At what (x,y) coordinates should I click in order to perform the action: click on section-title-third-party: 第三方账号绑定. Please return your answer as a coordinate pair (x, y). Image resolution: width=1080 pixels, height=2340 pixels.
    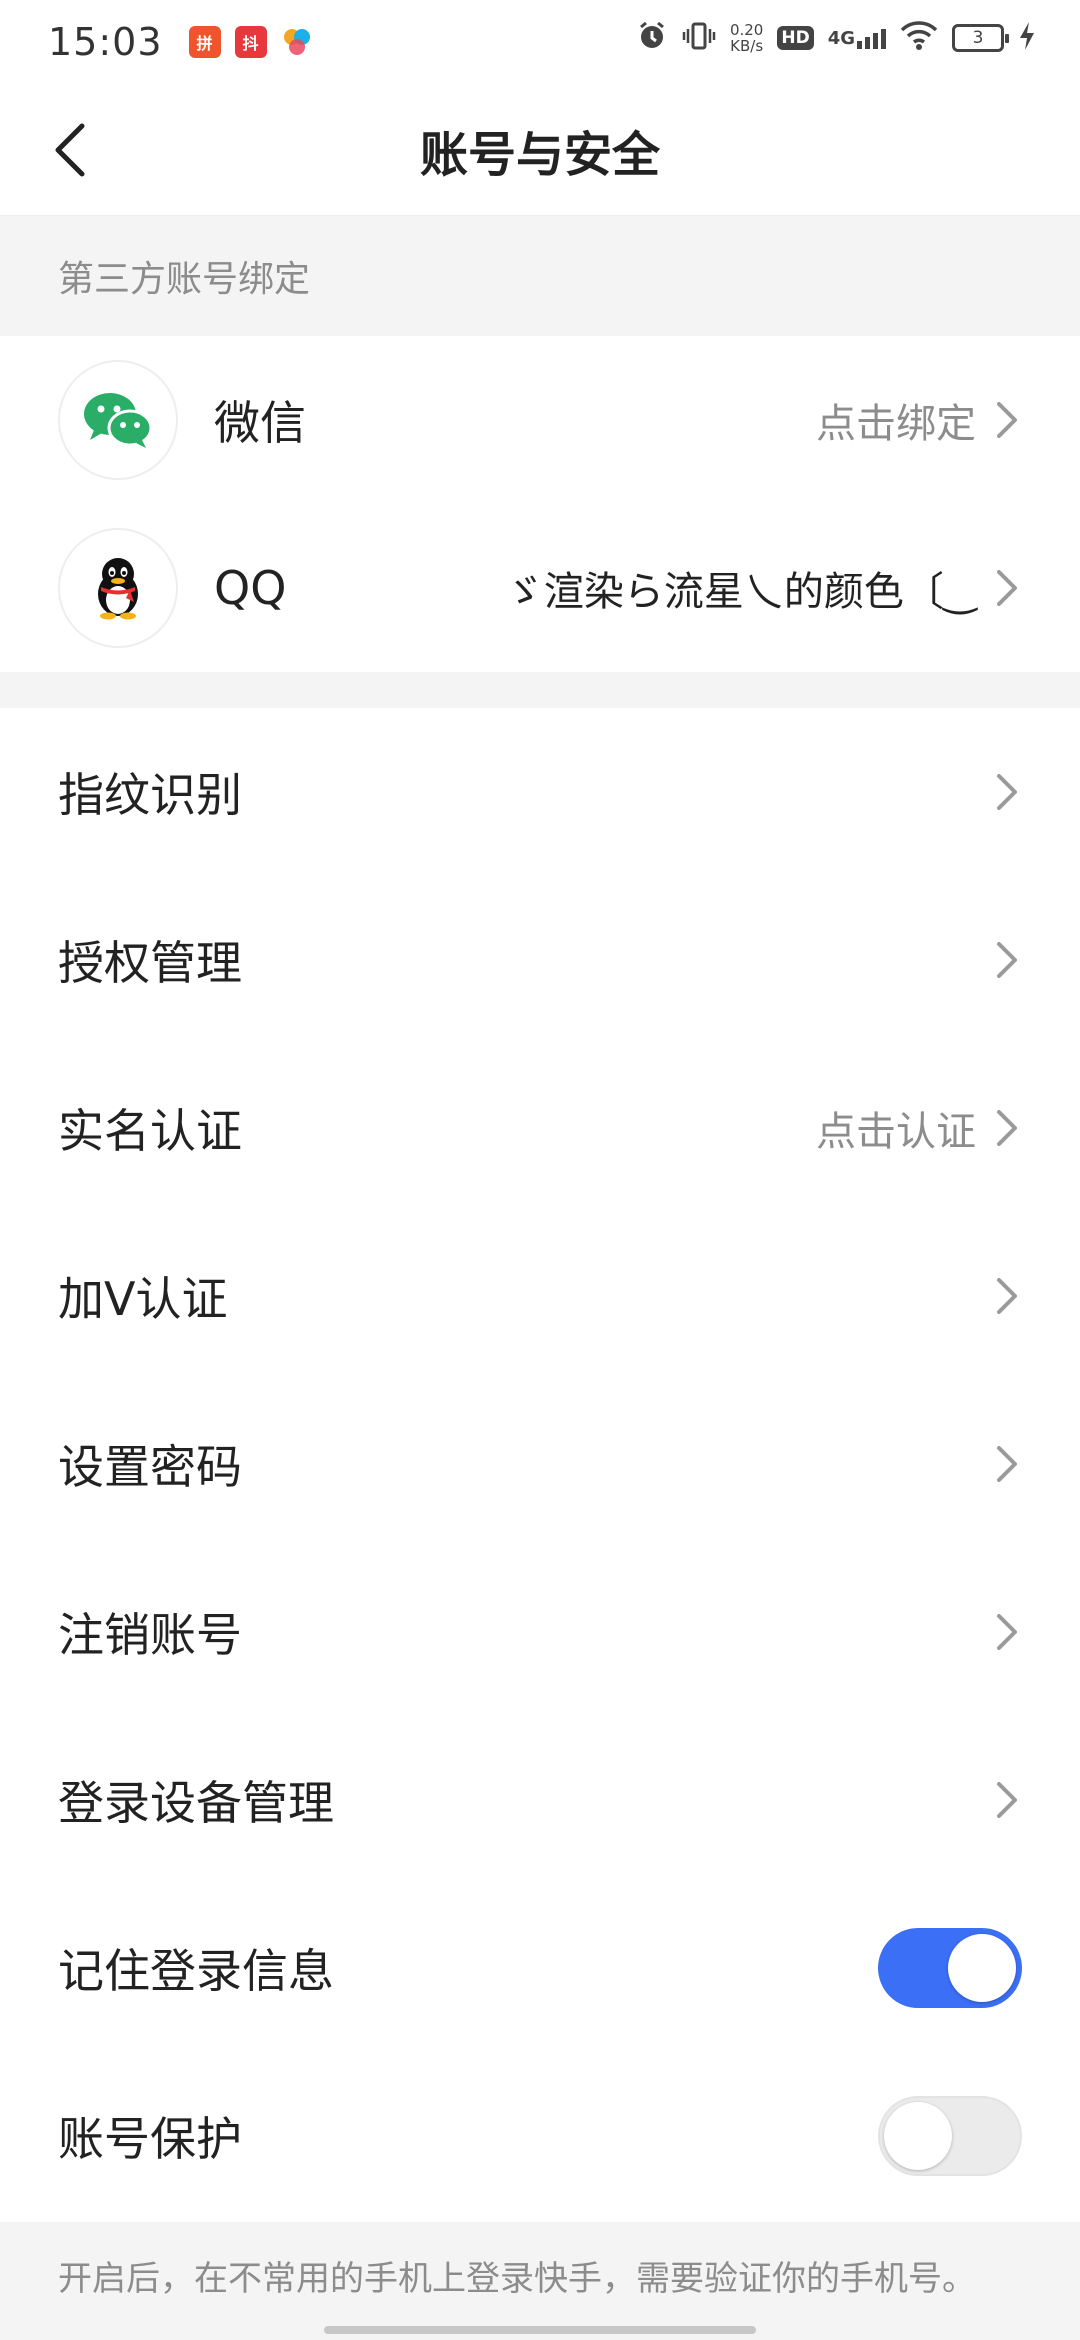
    Looking at the image, I should click on (540, 276).